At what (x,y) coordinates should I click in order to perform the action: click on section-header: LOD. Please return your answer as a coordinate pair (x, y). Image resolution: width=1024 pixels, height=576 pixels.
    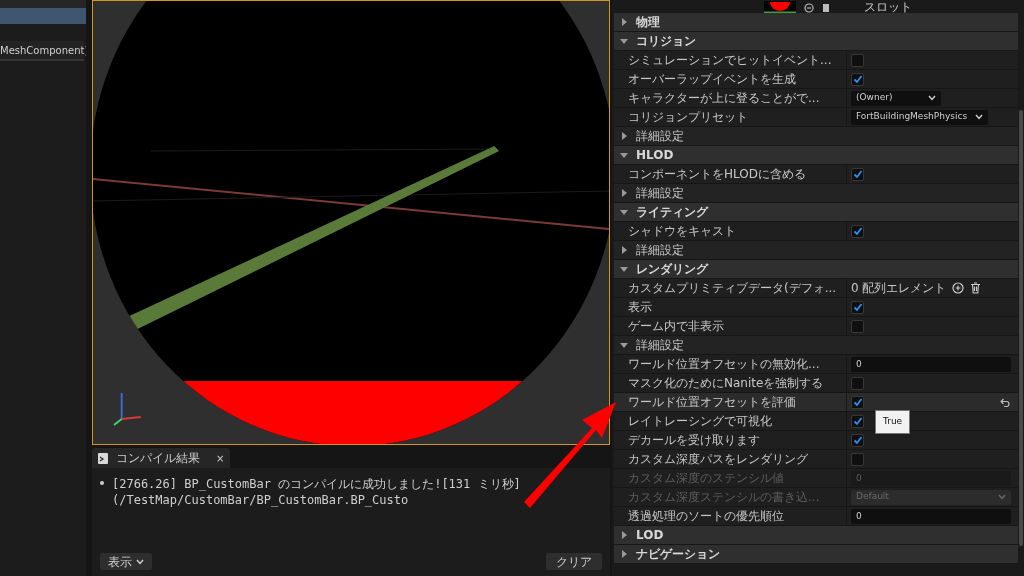
    Looking at the image, I should click on (650, 535).